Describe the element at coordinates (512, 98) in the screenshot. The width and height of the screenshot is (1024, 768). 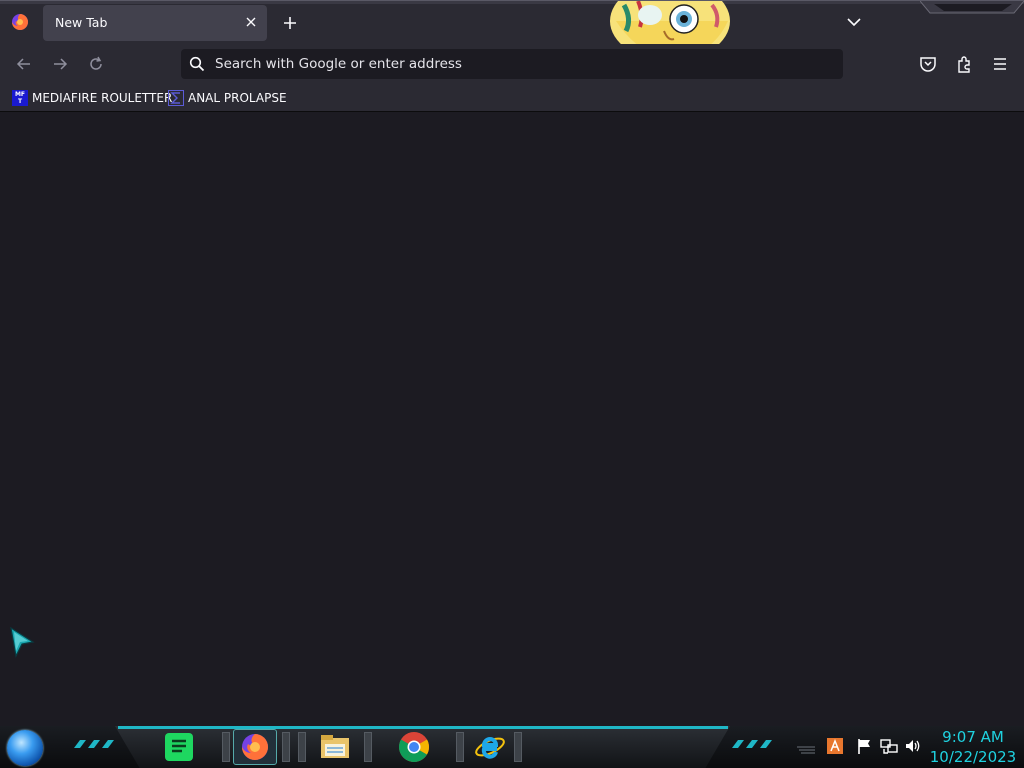
I see `bookmarks-toolbar: MF T MEDIAFIRE ROULETTER ANAL PROLAPSE` at that location.